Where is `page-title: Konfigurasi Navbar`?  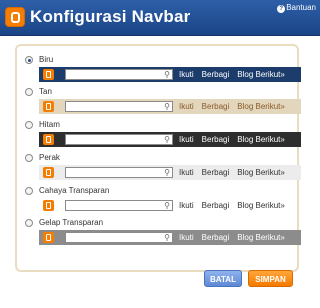
page-title: Konfigurasi Navbar is located at coordinates (110, 16).